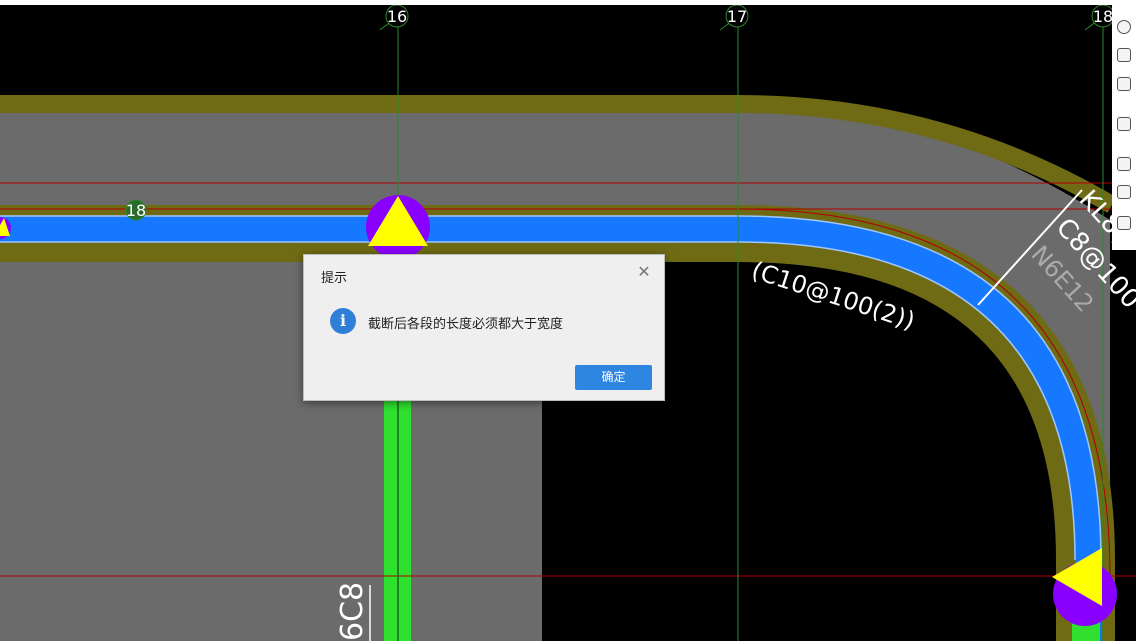  Describe the element at coordinates (568, 2) in the screenshot. I see `top-strip` at that location.